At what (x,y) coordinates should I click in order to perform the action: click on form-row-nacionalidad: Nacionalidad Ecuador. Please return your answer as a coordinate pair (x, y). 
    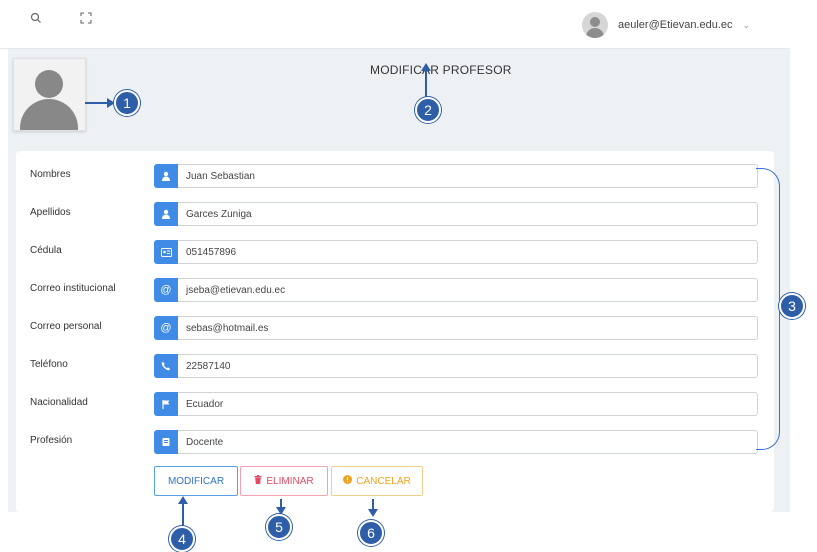
    Looking at the image, I should click on (395, 404).